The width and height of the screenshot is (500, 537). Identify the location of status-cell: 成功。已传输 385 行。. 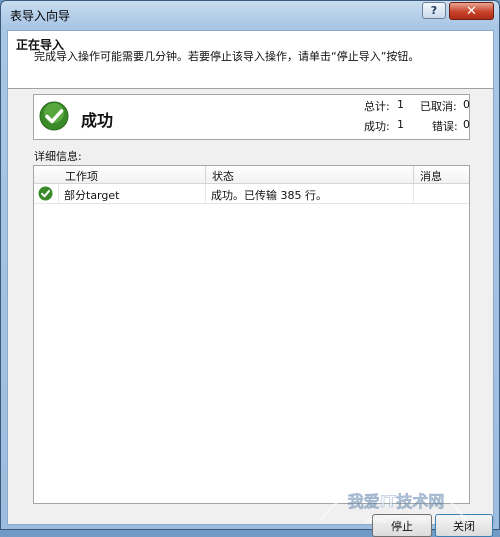
(269, 195).